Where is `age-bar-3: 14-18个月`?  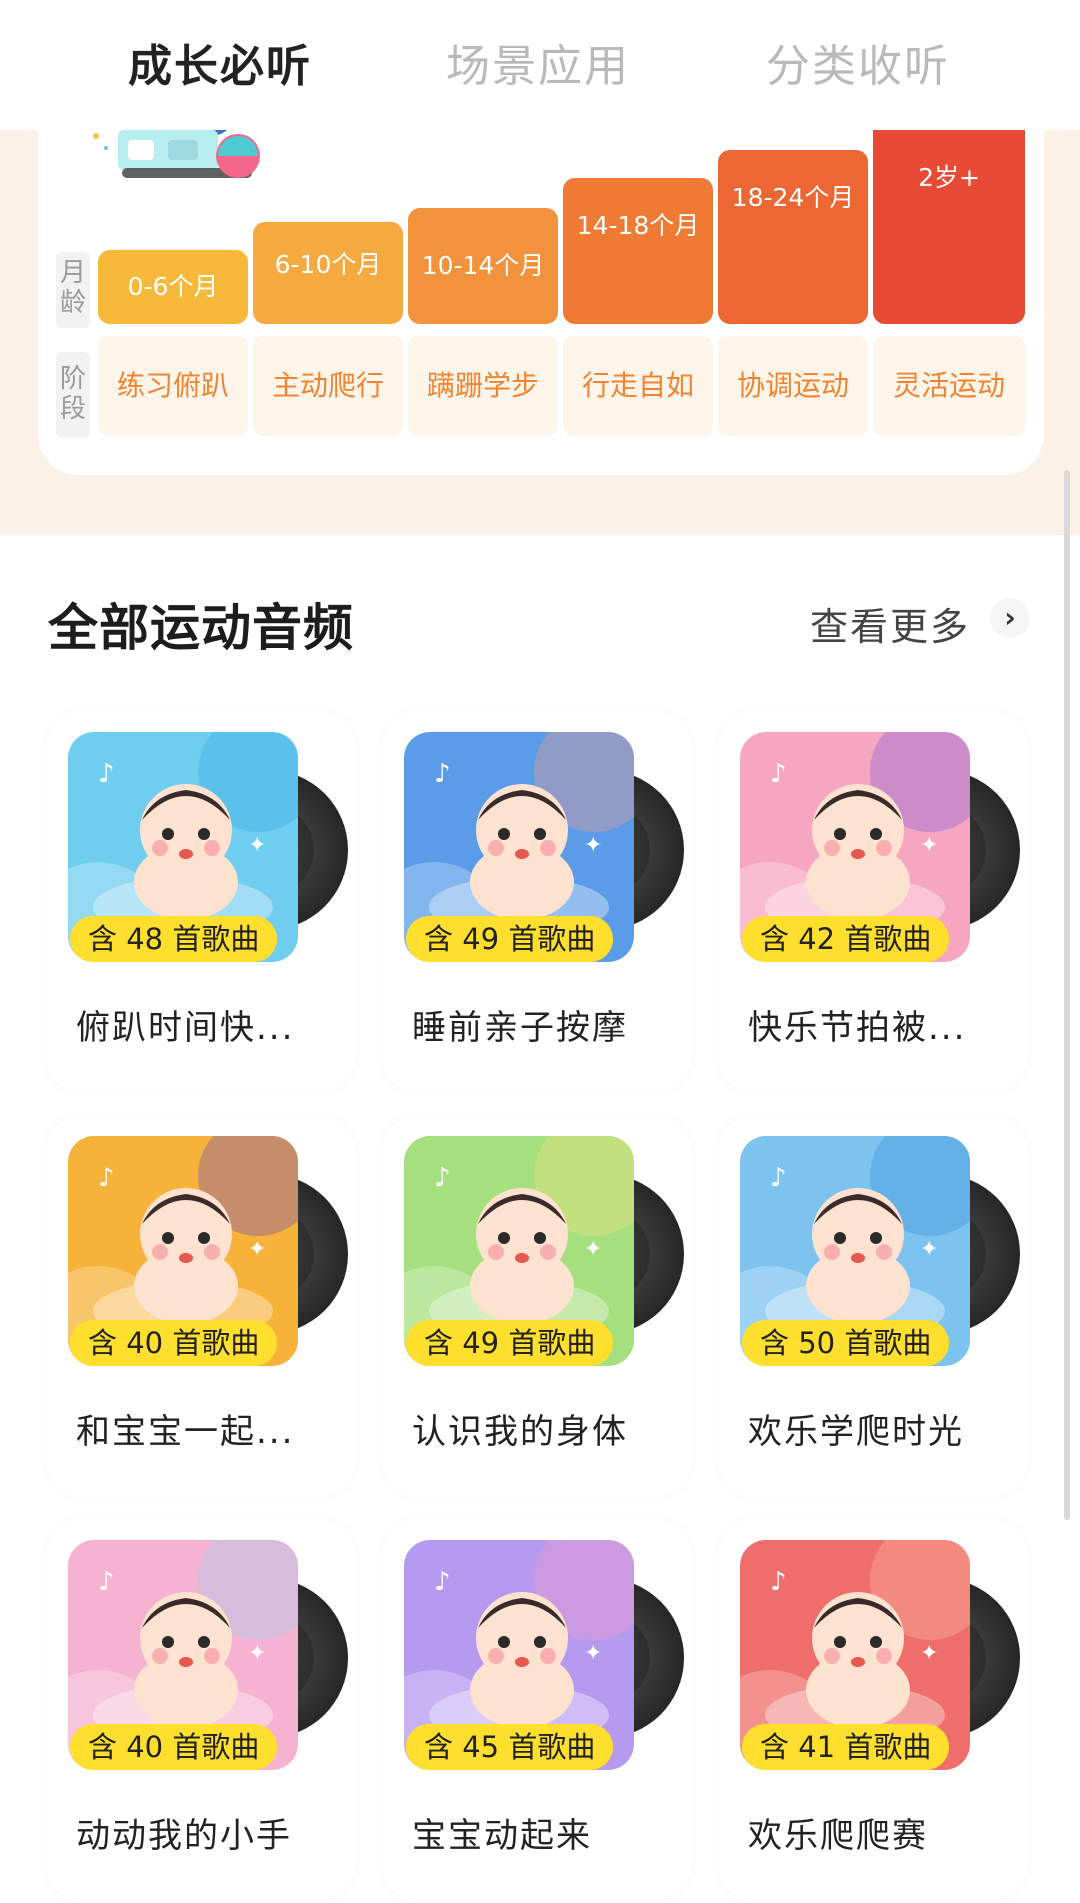 age-bar-3: 14-18个月 is located at coordinates (638, 251).